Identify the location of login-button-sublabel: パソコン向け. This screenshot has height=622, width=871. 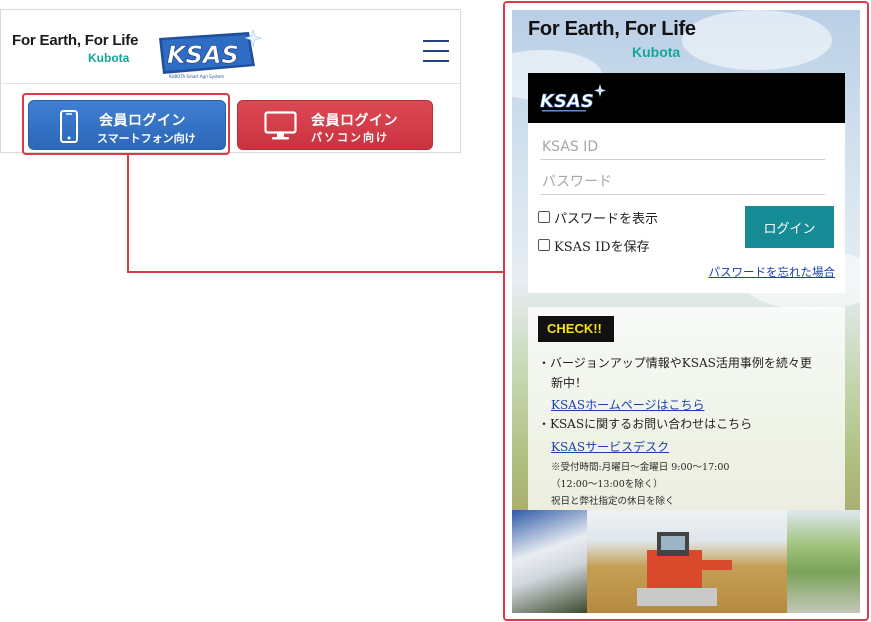
(350, 137).